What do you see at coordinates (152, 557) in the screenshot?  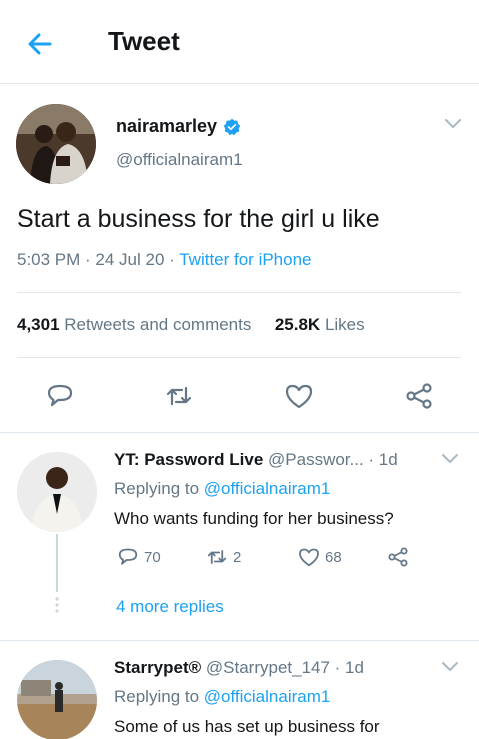 I see `reply-count: 70` at bounding box center [152, 557].